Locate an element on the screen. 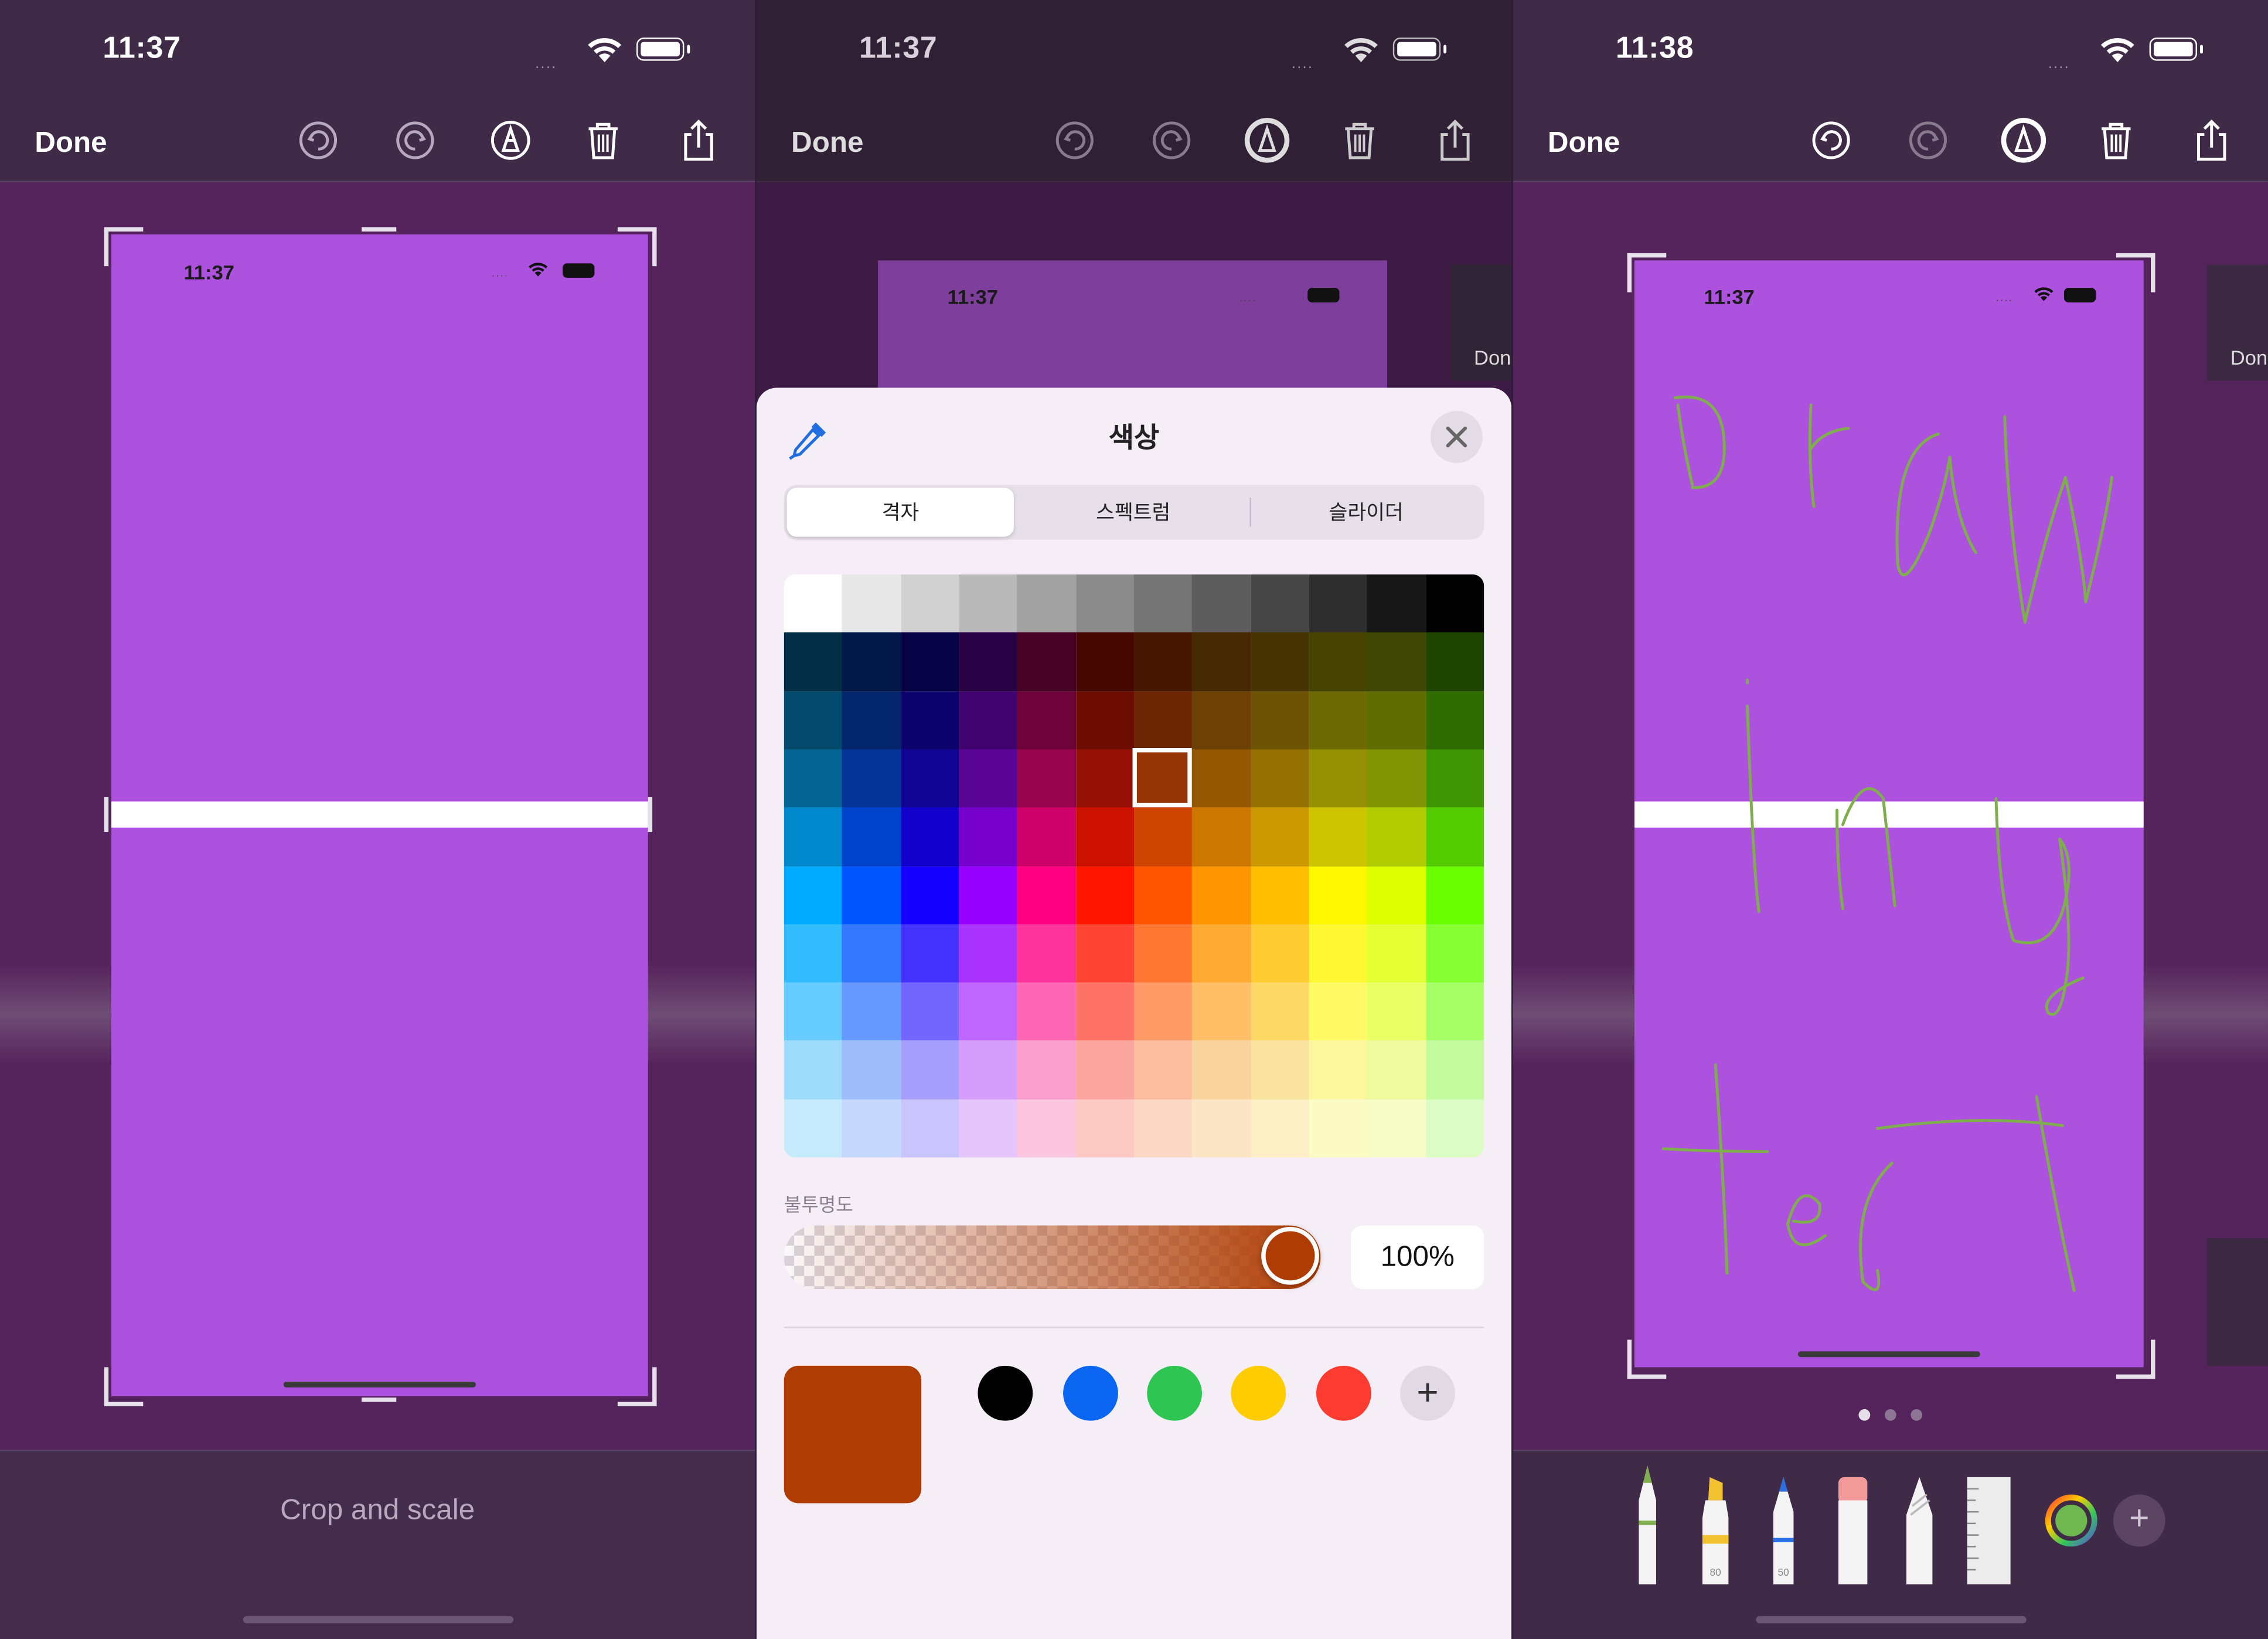 This screenshot has height=1639, width=2268. recent-color-green is located at coordinates (1174, 1393).